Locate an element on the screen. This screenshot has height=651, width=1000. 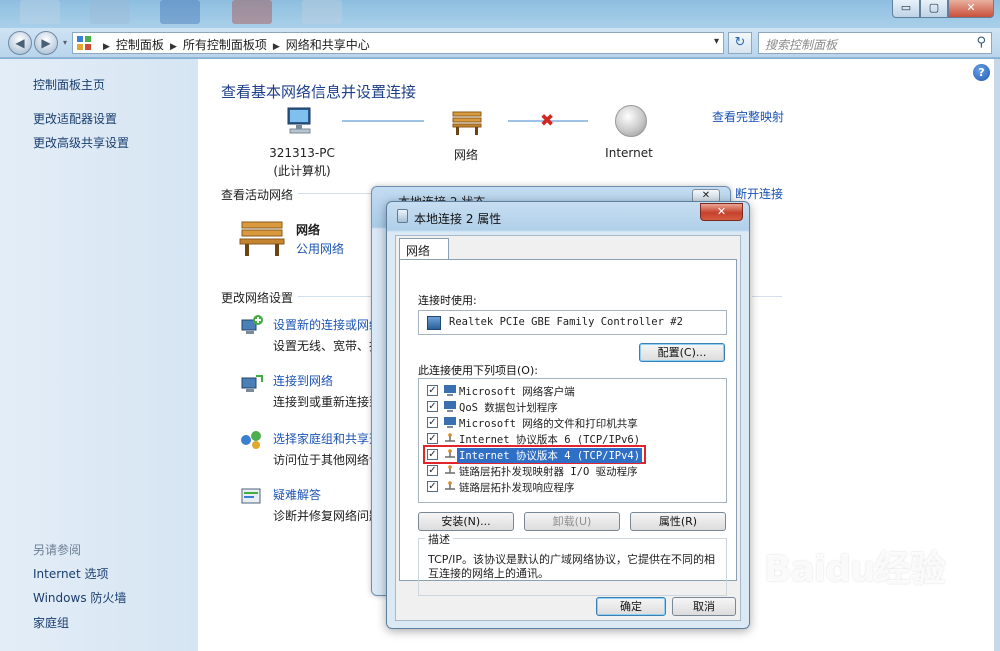
view-full-map-link: 查看完整映射 is located at coordinates (748, 116).